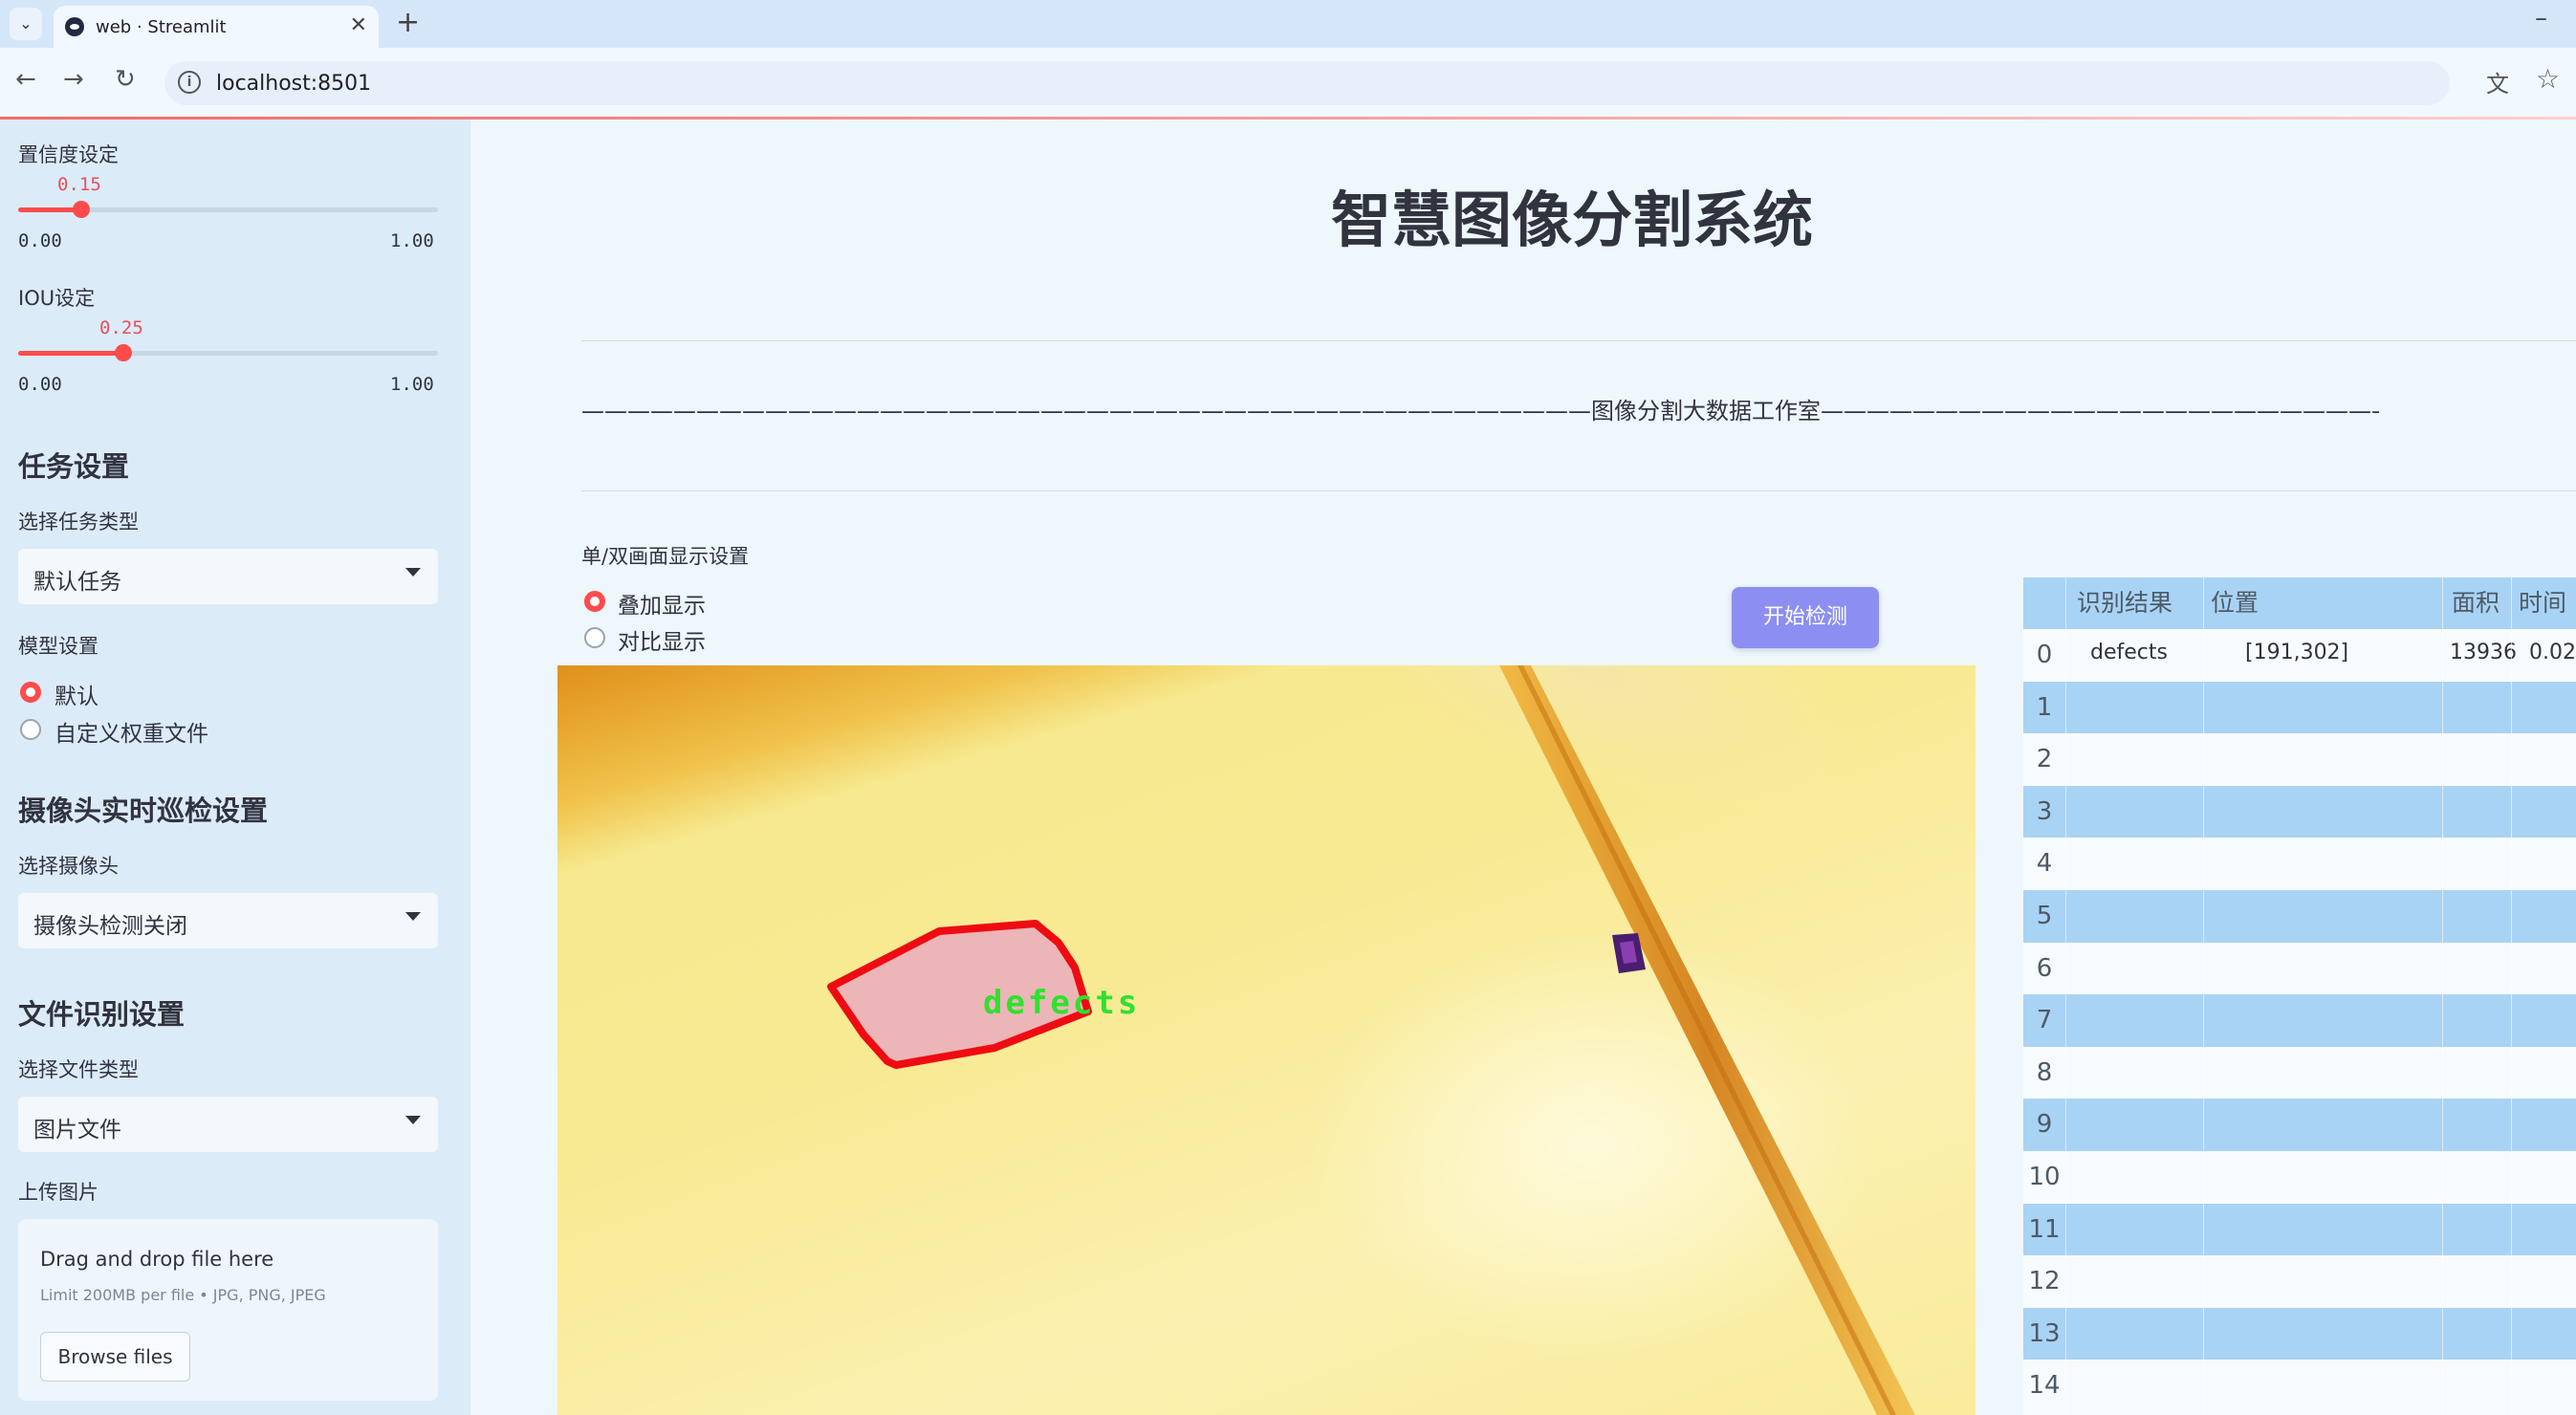 The image size is (2576, 1415). Describe the element at coordinates (2299, 708) in the screenshot. I see `table-row: 1` at that location.